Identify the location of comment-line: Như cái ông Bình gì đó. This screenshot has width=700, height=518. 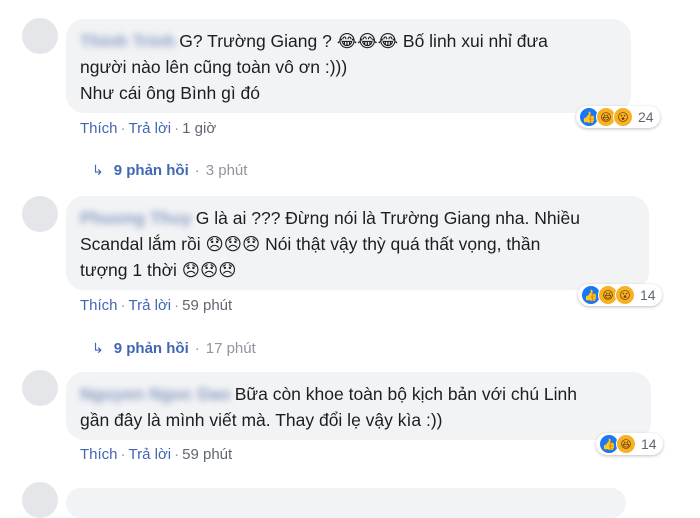
(170, 93).